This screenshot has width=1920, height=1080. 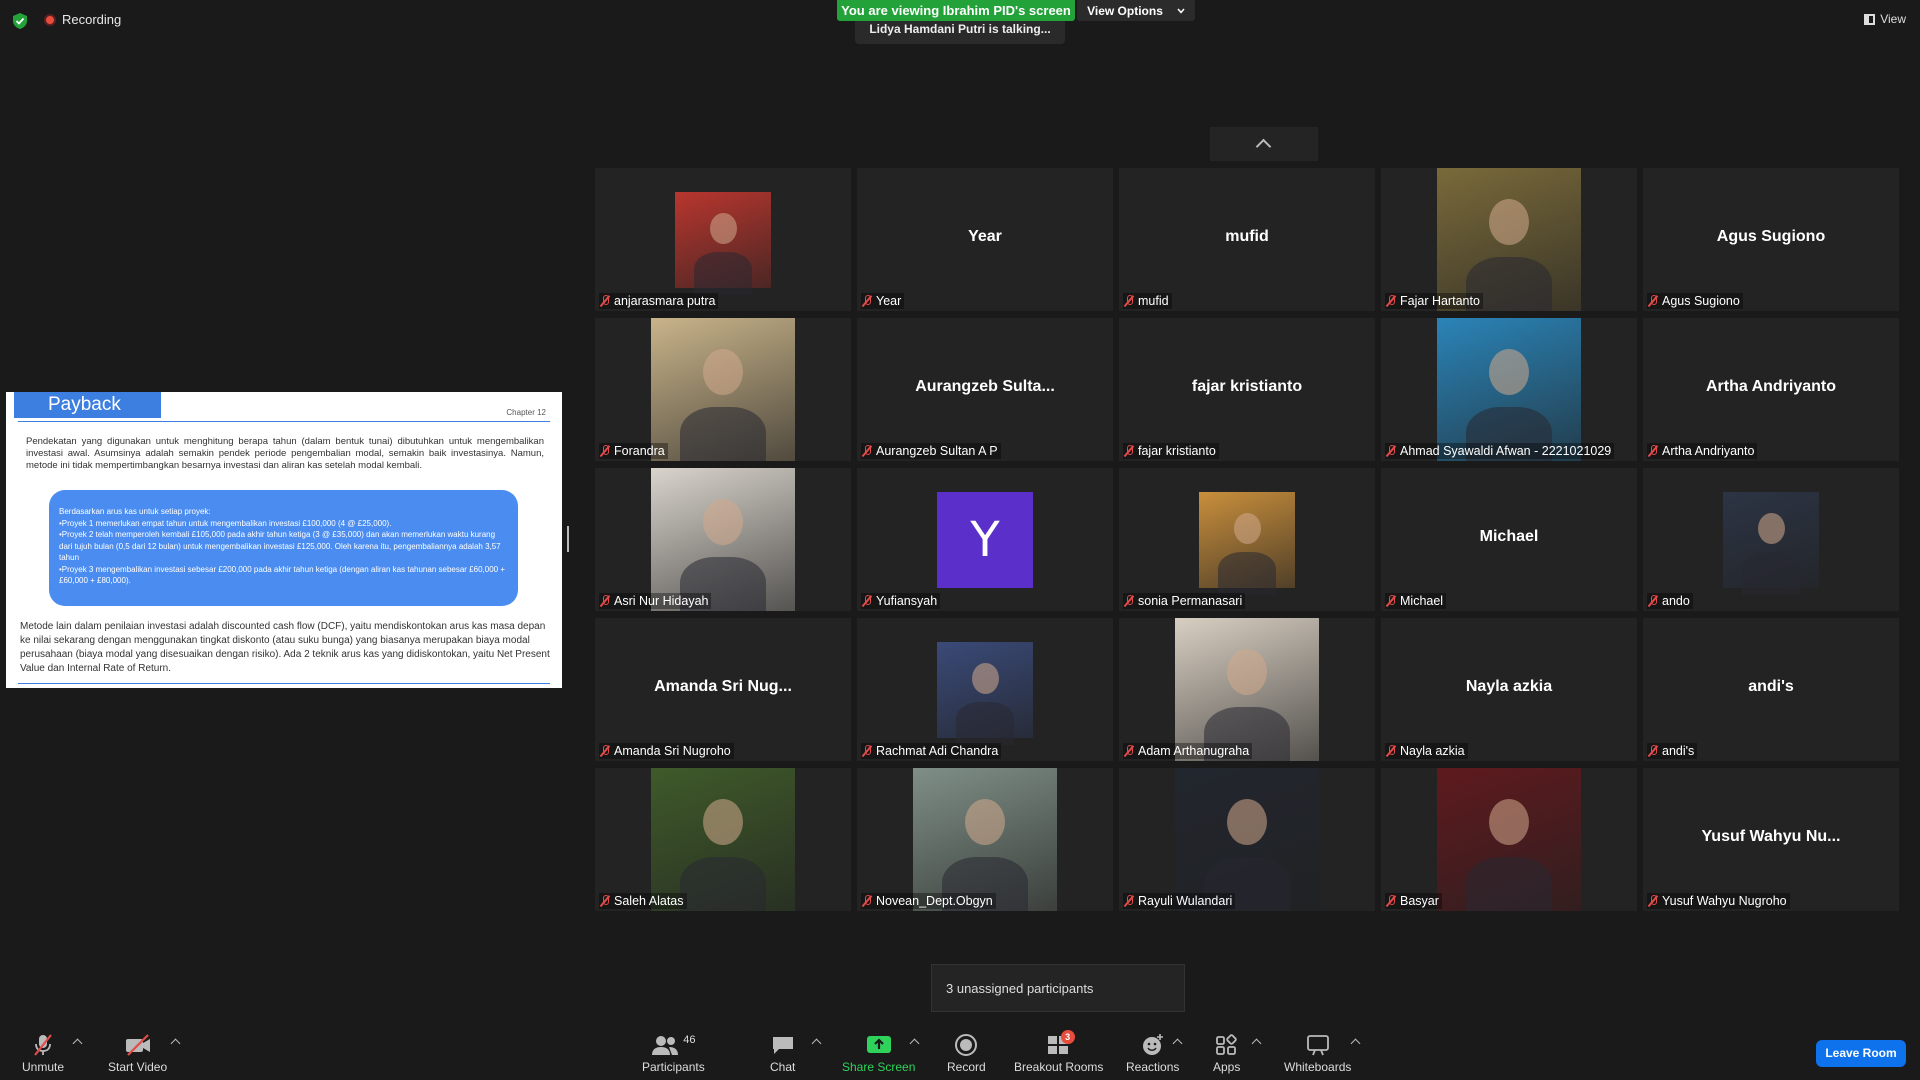 What do you see at coordinates (526, 412) in the screenshot?
I see `slide-chapter: Chapter 12` at bounding box center [526, 412].